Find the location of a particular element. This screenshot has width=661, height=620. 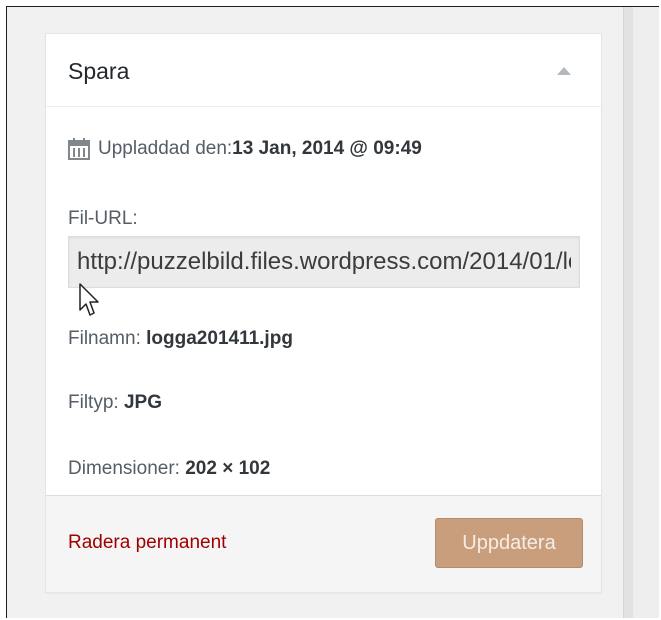

publish-box-title: Spara is located at coordinates (99, 71).